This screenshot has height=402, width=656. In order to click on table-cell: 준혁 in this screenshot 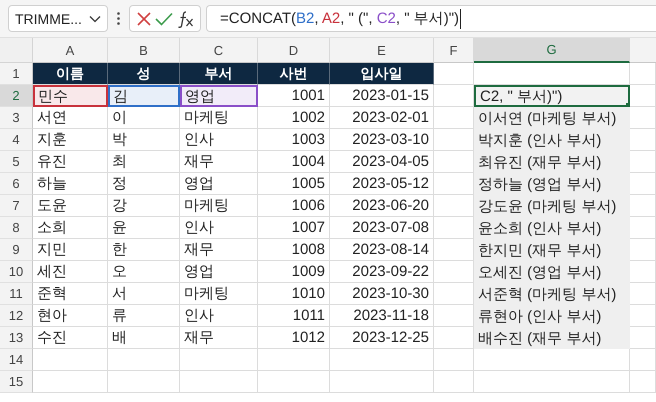, I will do `click(70, 294)`.